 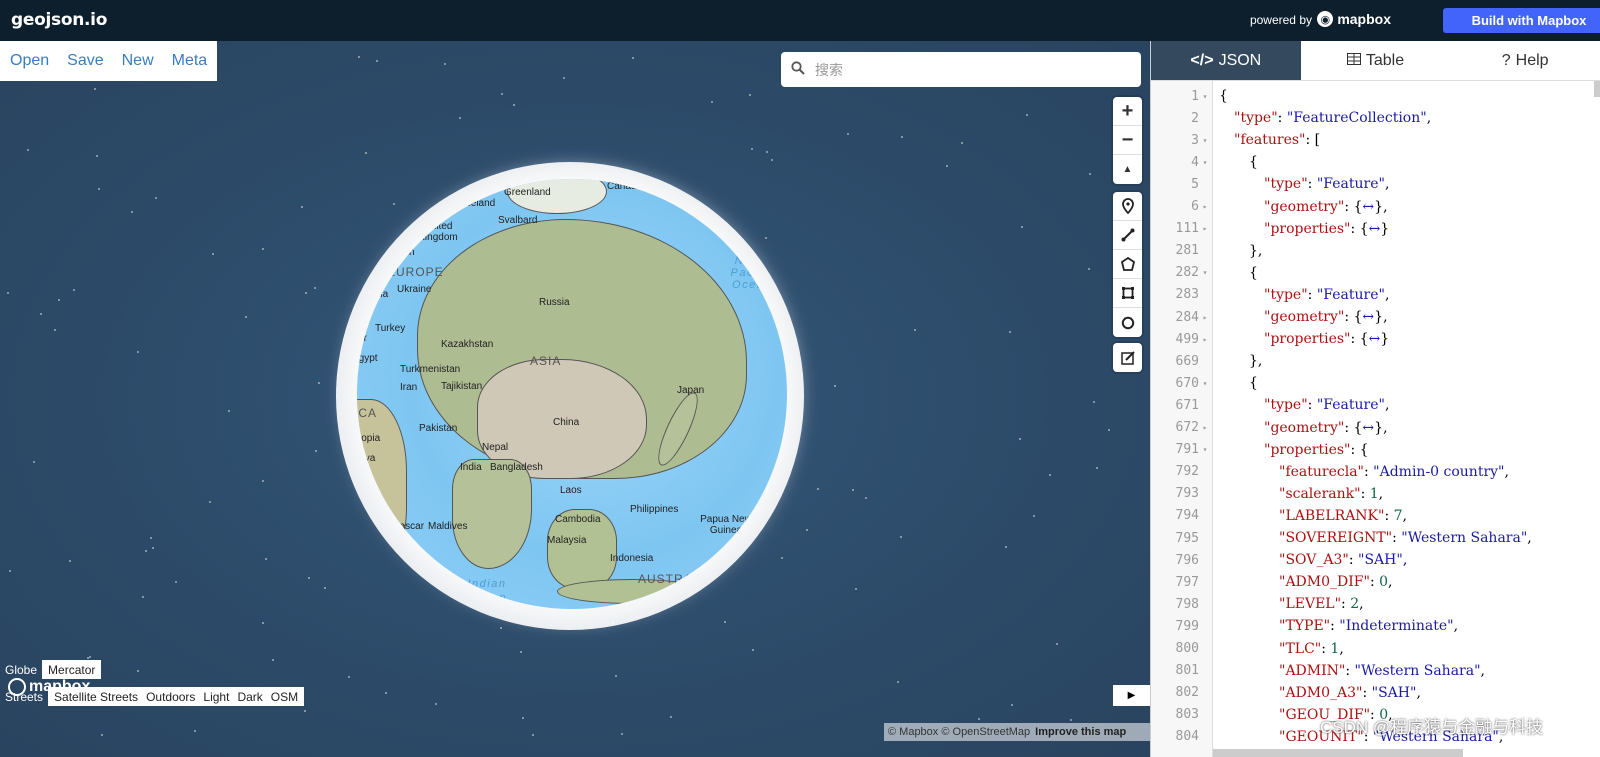 What do you see at coordinates (1127, 357) in the screenshot?
I see `edit-icon` at bounding box center [1127, 357].